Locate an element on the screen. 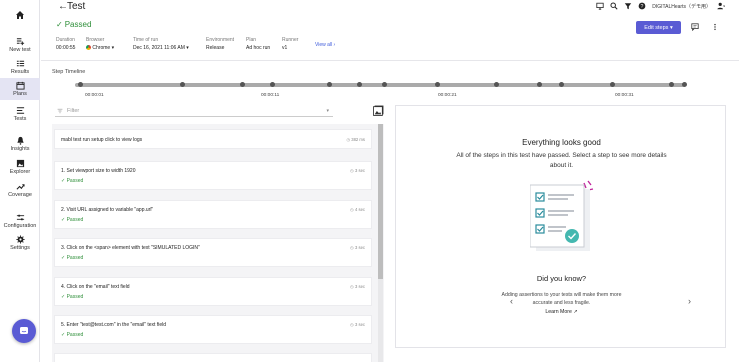 The height and width of the screenshot is (362, 739). comments-icon is located at coordinates (695, 28).